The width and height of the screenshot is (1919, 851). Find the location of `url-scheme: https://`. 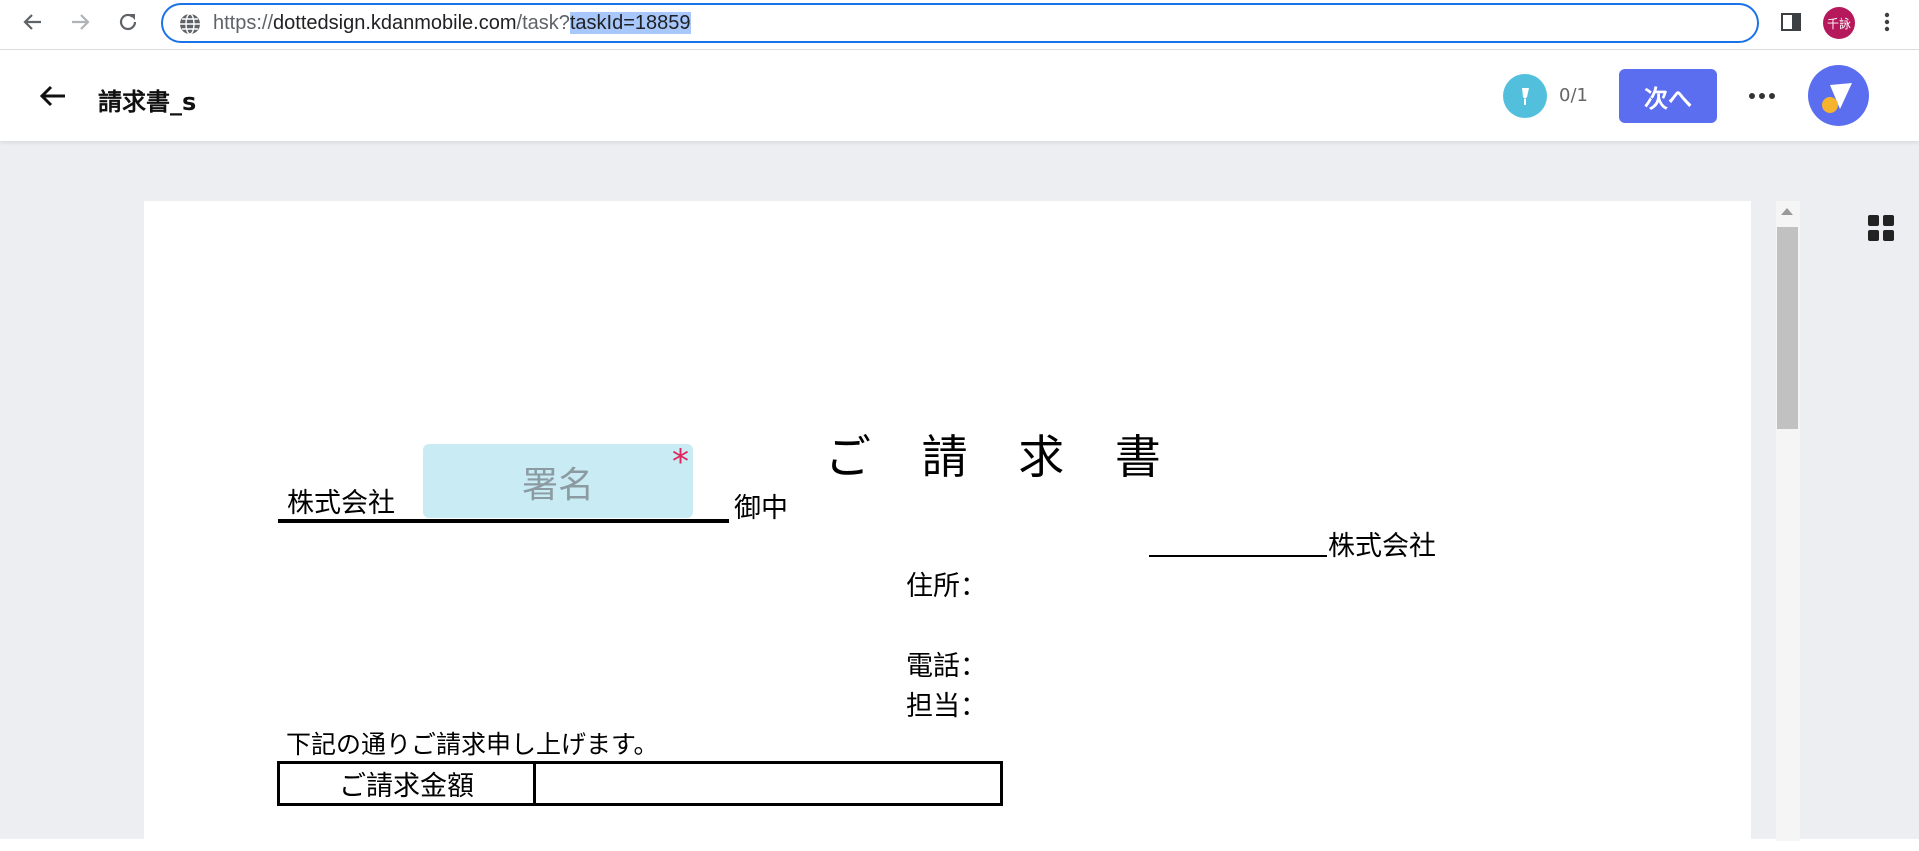

url-scheme: https:// is located at coordinates (243, 23).